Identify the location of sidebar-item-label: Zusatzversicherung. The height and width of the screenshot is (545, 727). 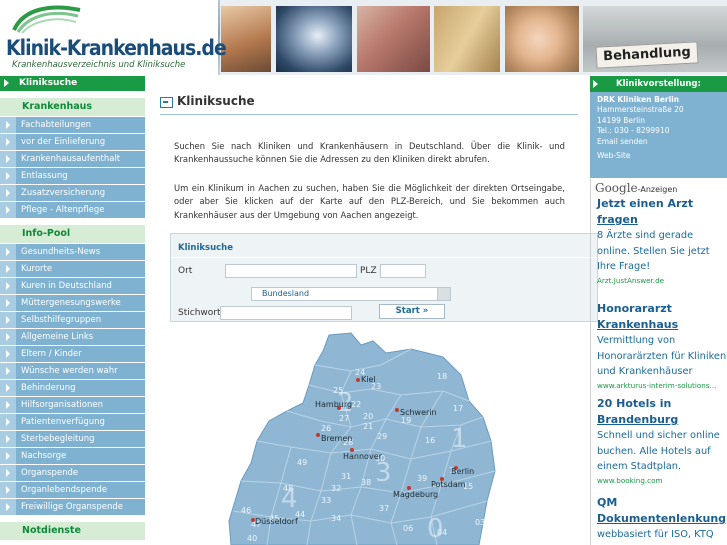
(63, 193).